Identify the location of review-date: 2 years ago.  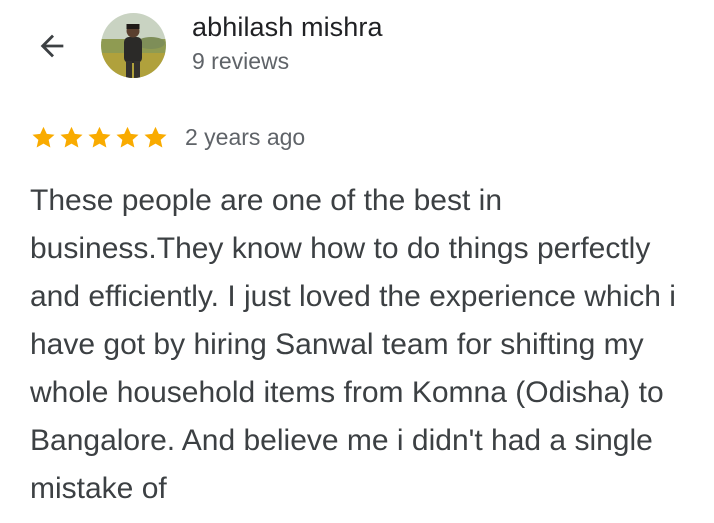
(245, 137).